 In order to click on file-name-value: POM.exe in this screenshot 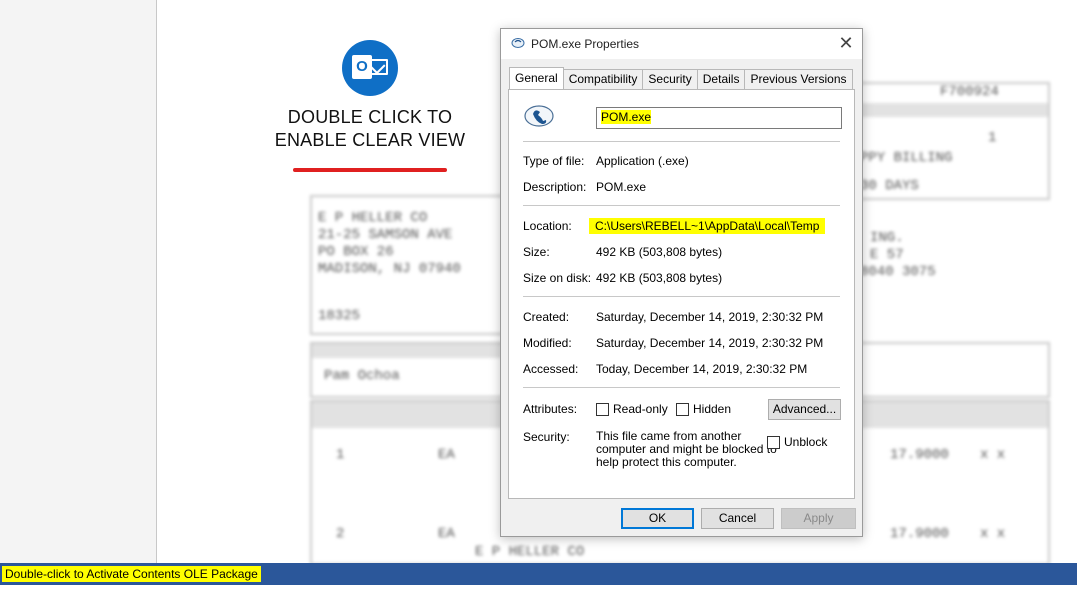, I will do `click(626, 117)`.